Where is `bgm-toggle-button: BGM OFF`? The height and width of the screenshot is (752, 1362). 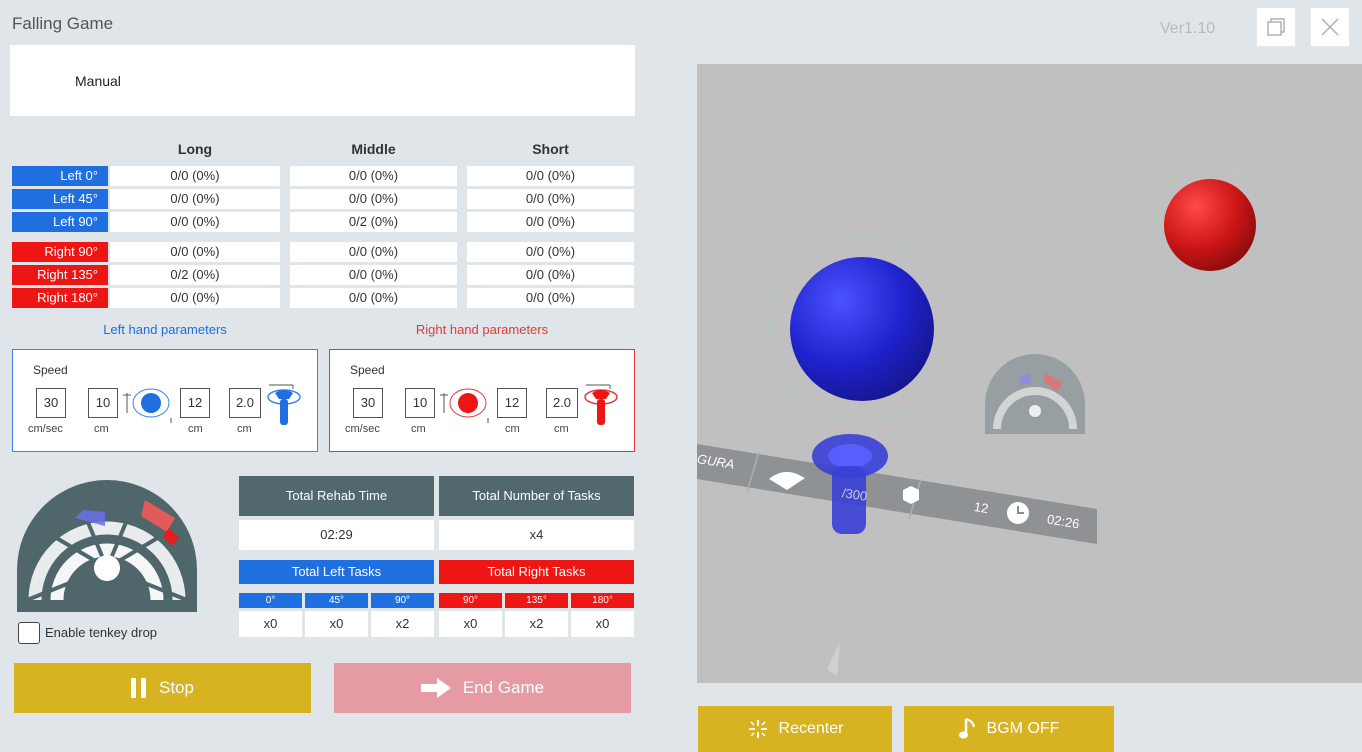 bgm-toggle-button: BGM OFF is located at coordinates (1009, 729).